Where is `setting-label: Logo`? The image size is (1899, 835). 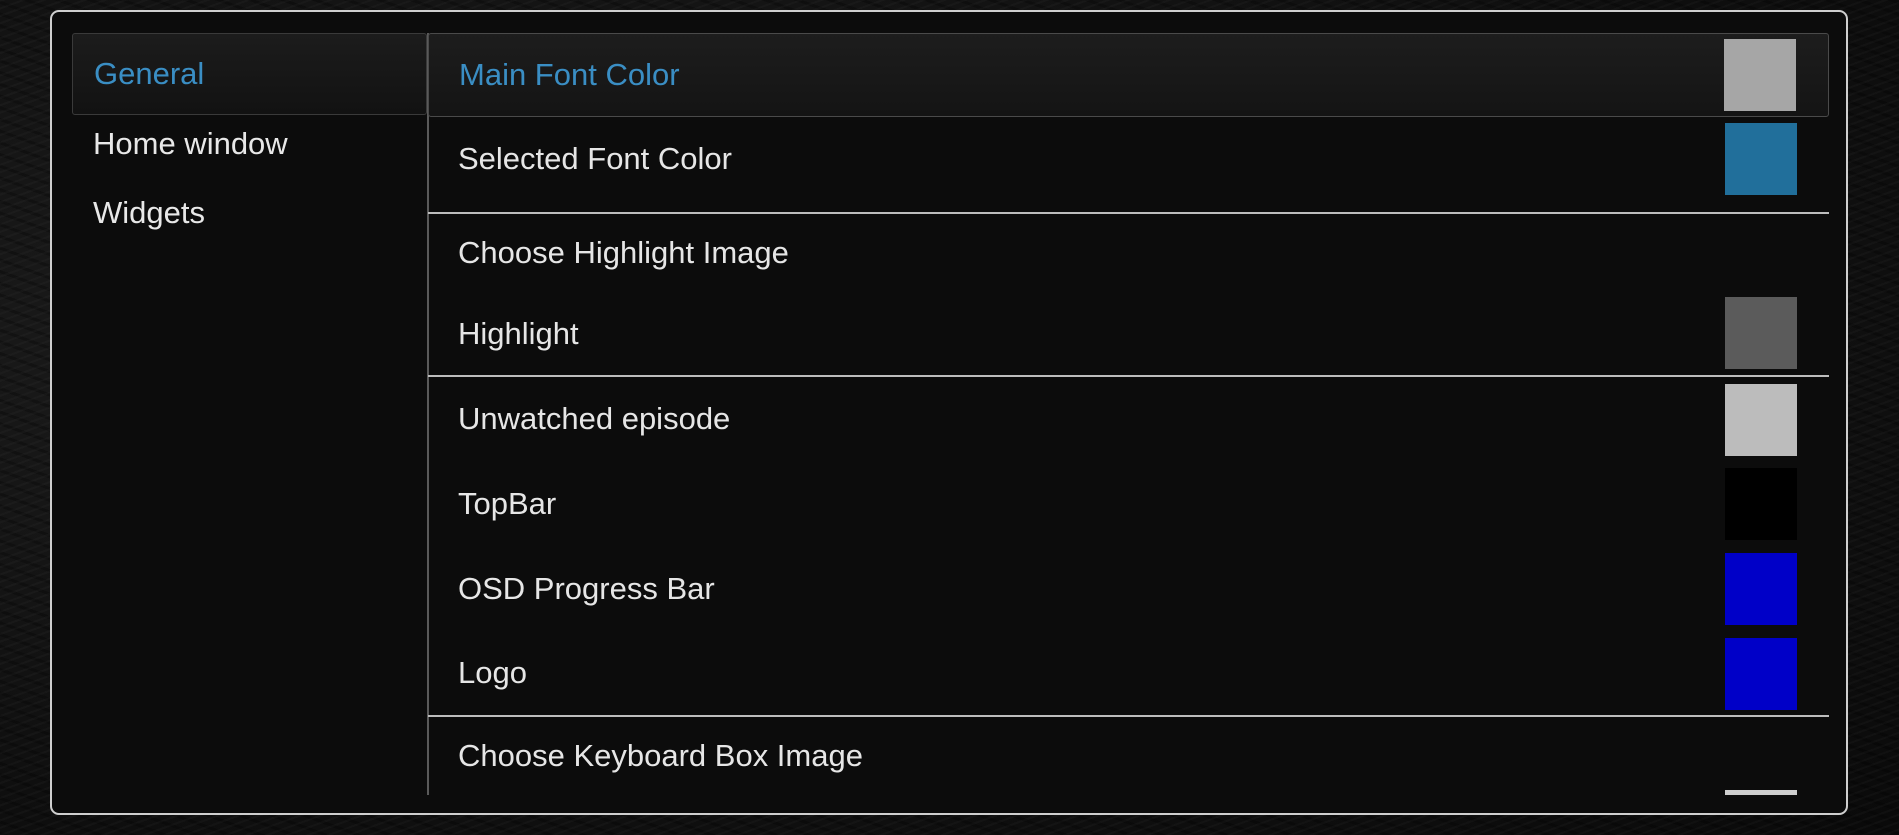 setting-label: Logo is located at coordinates (492, 672).